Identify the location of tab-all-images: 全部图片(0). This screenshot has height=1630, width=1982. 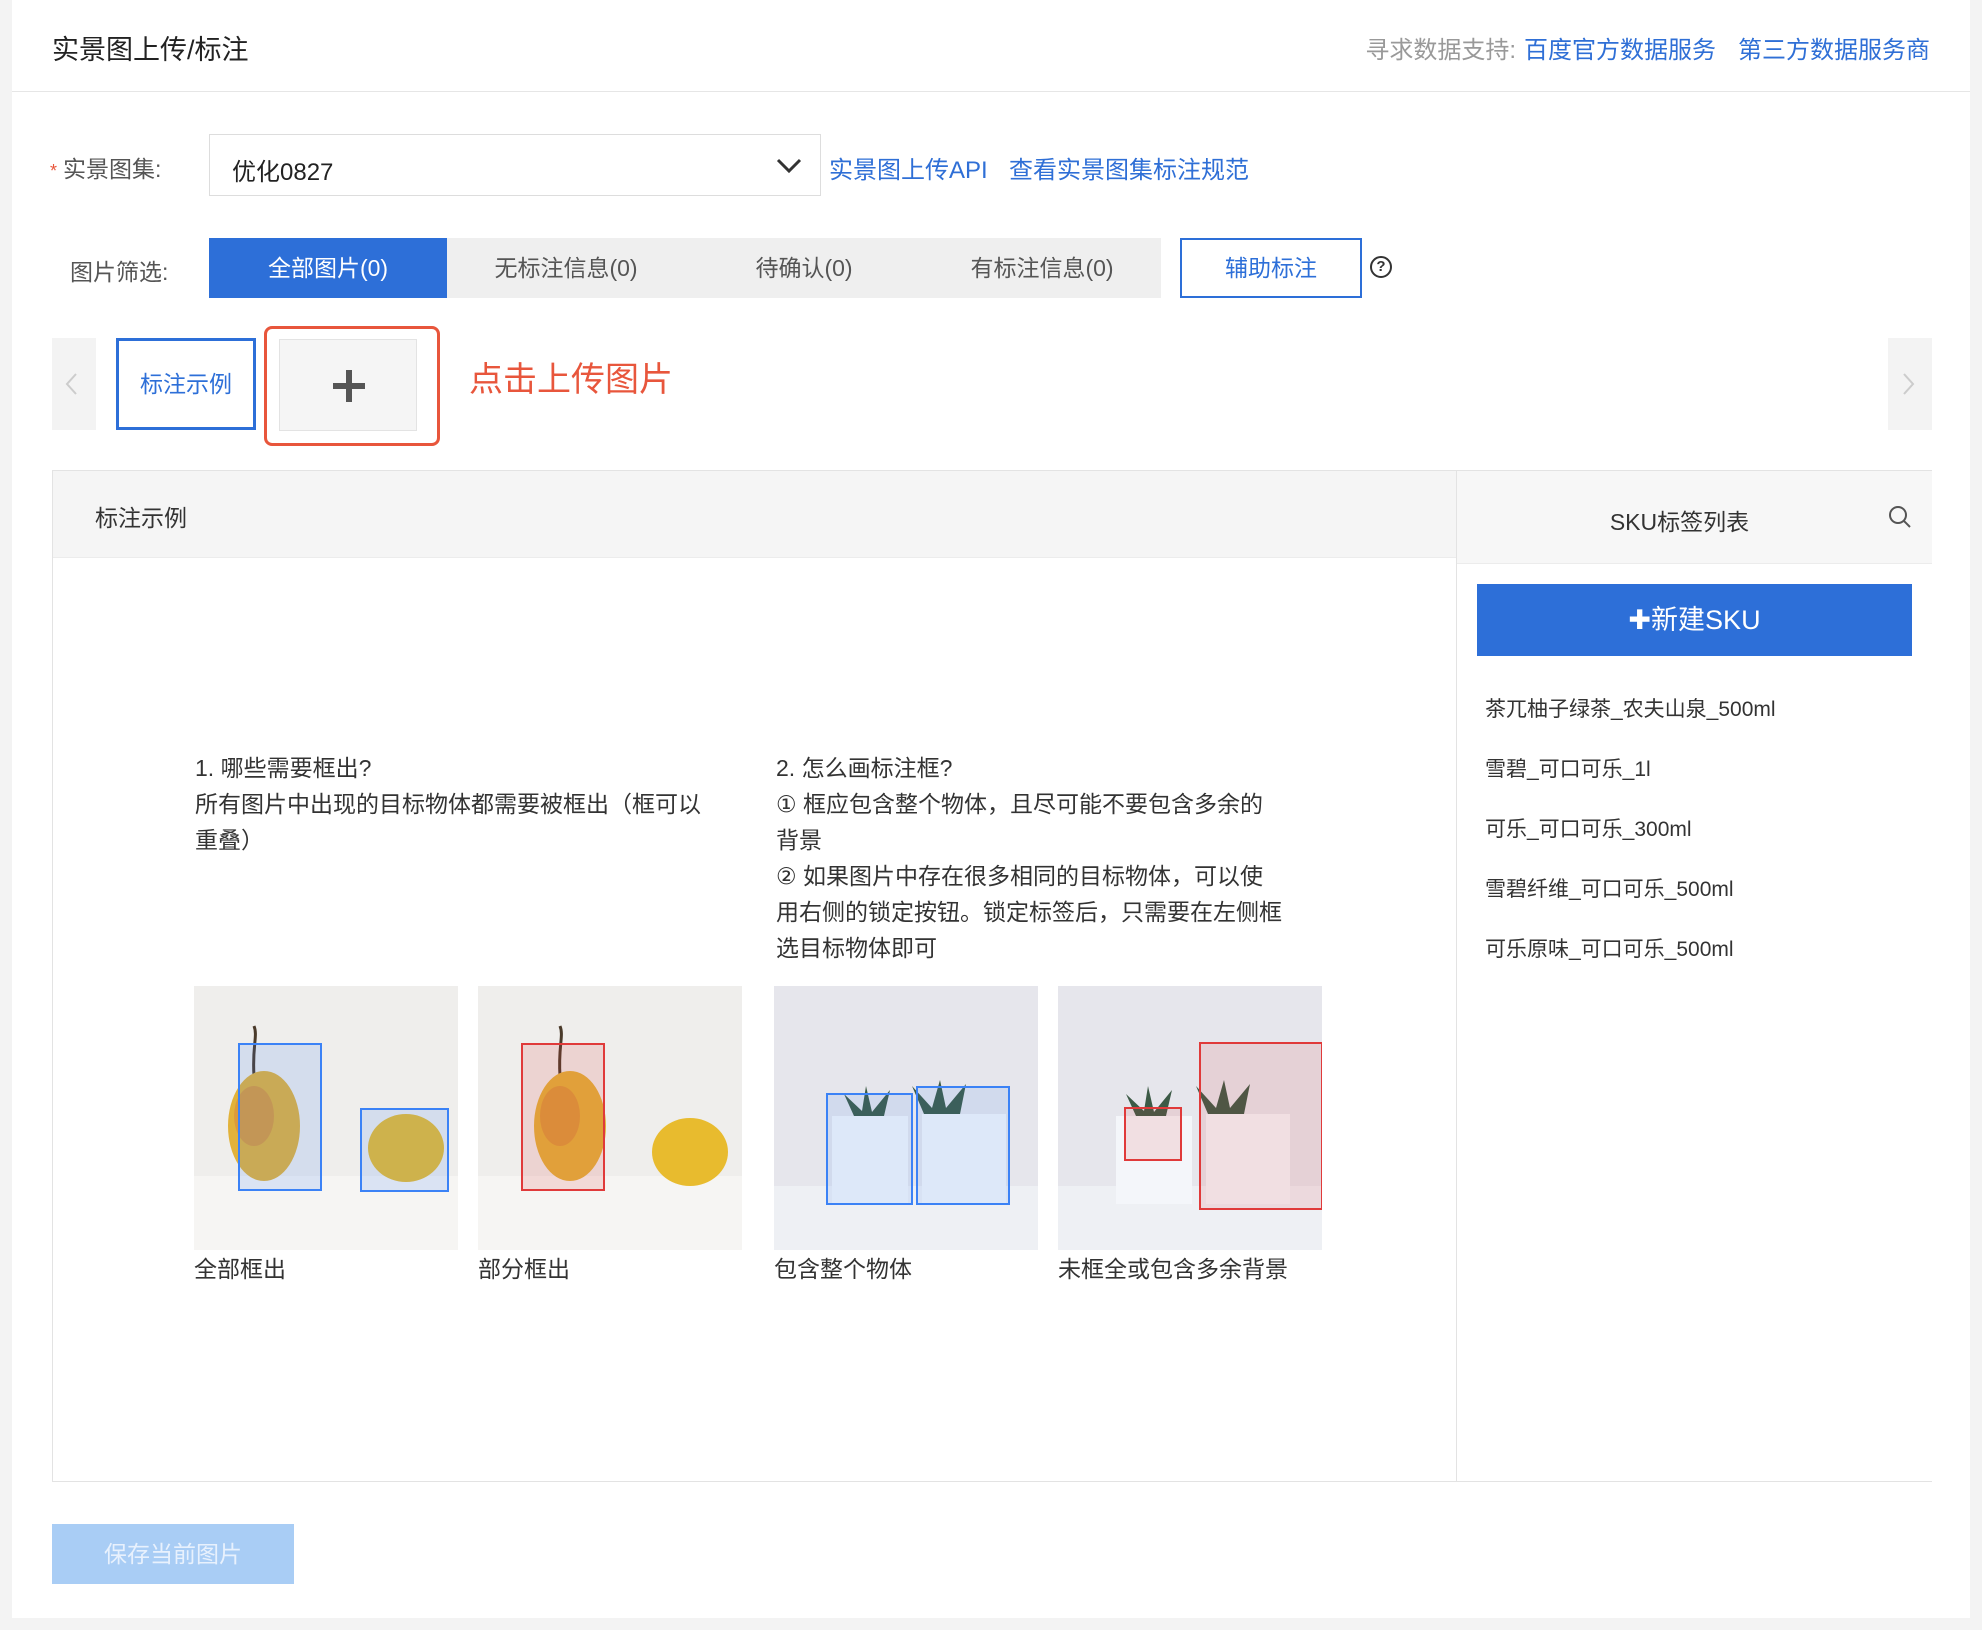
(328, 268).